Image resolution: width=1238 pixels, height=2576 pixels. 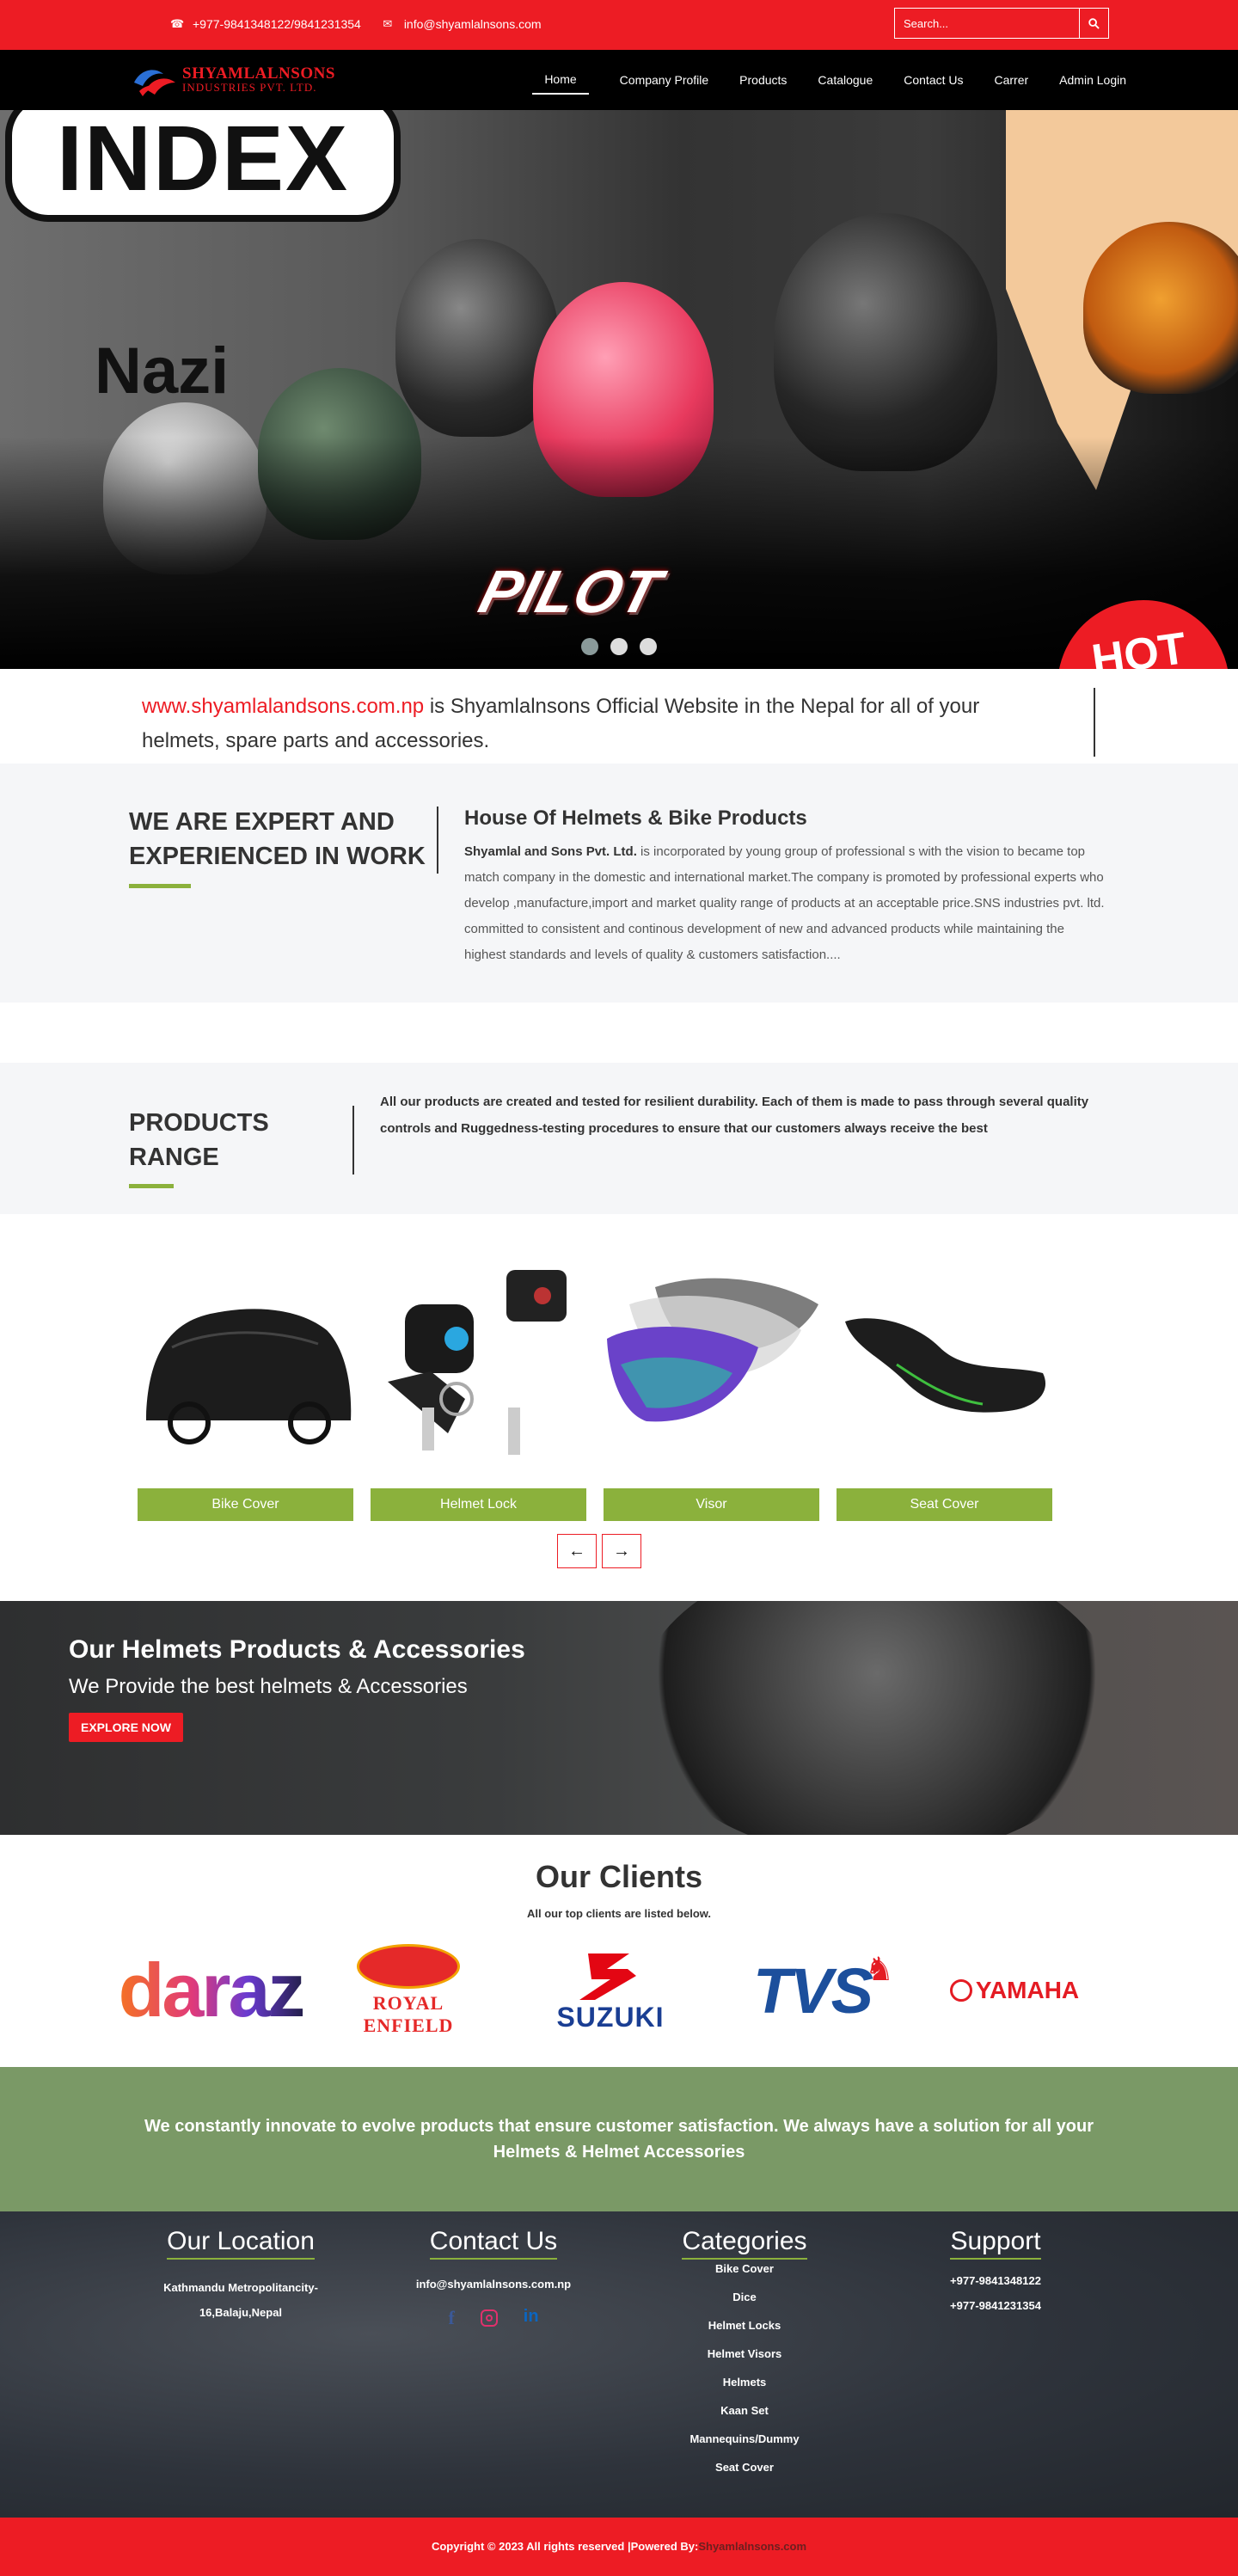 I want to click on bike-cover-image, so click(x=246, y=1364).